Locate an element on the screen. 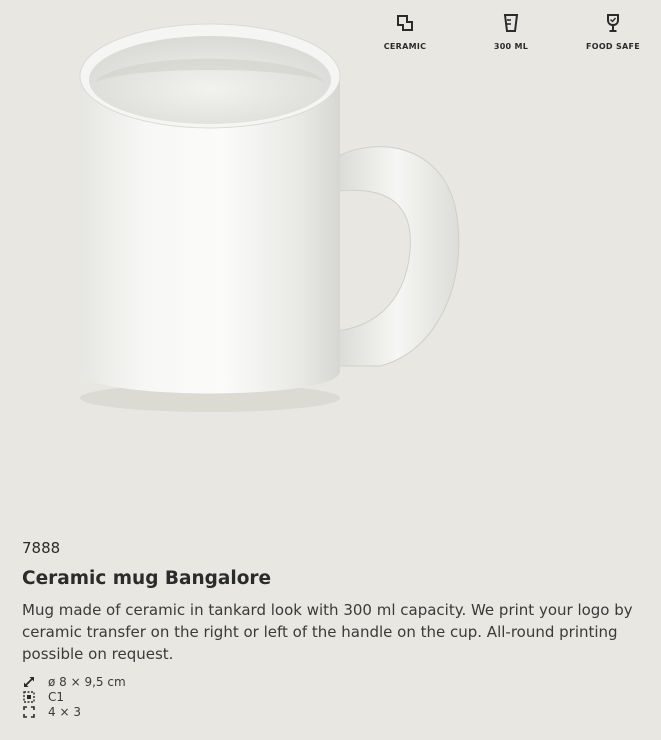 This screenshot has width=661, height=740. spec-text: C1 is located at coordinates (56, 696).